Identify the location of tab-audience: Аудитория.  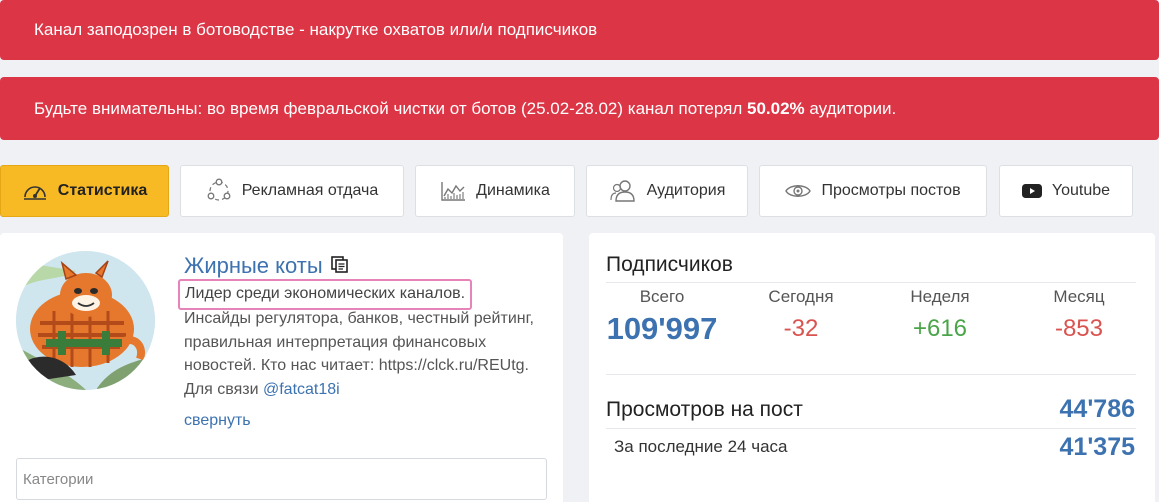
(667, 191).